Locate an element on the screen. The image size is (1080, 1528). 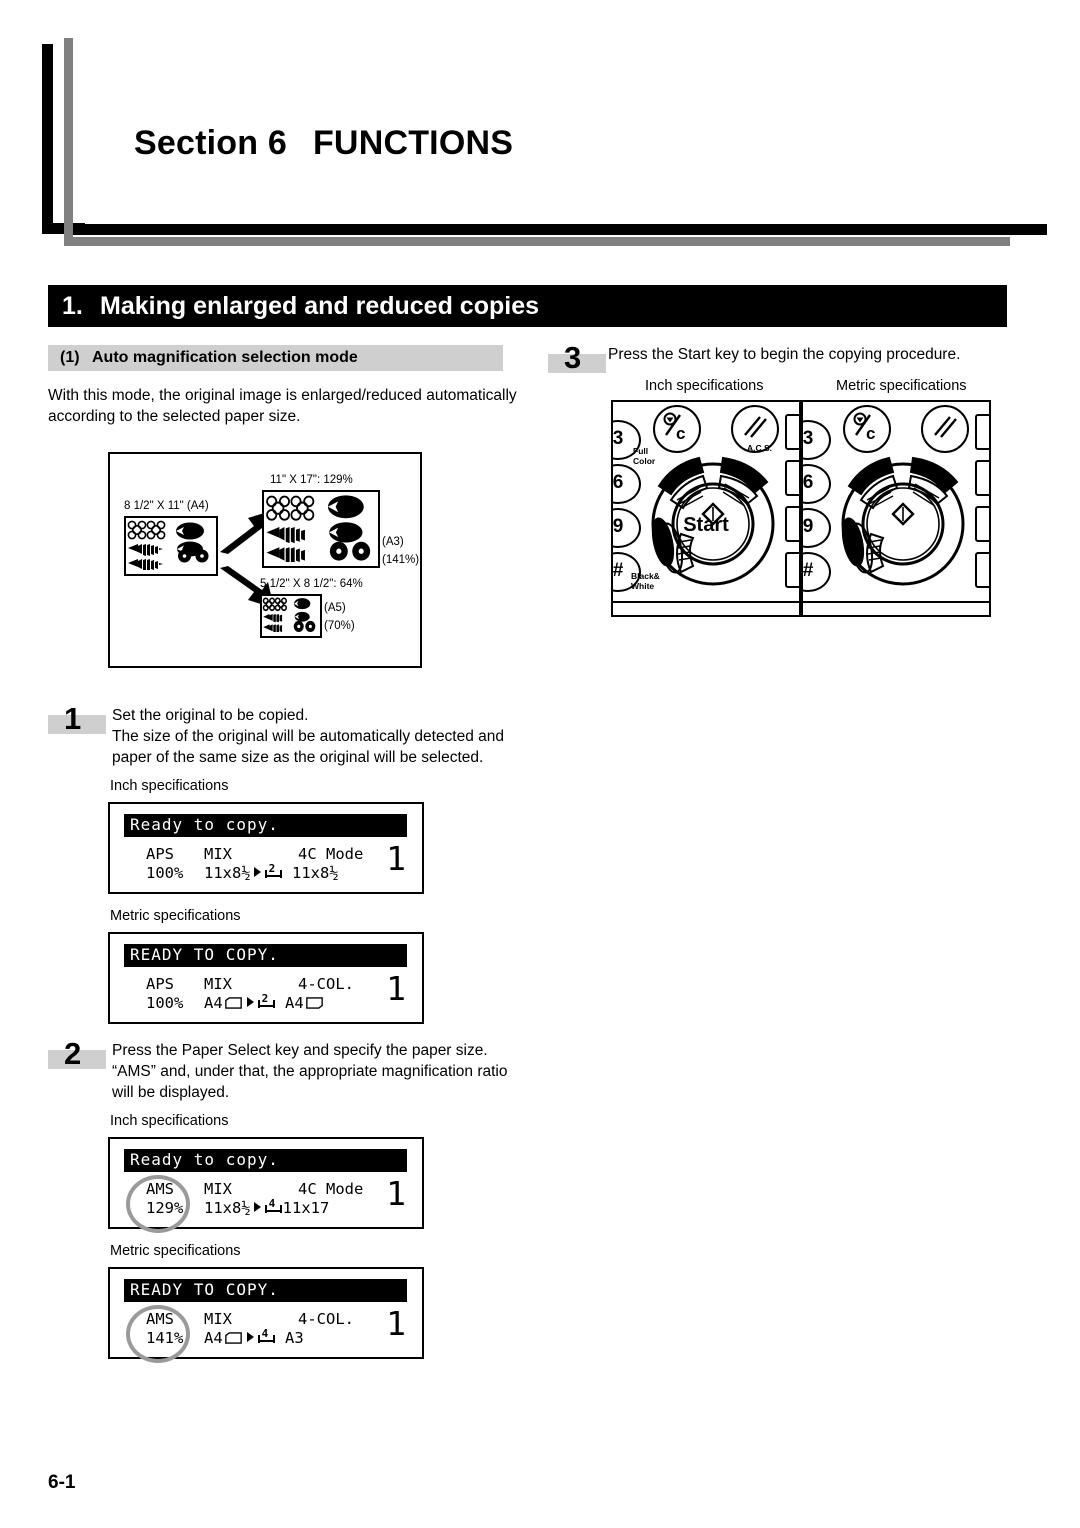
lcd-ratio: 129% is located at coordinates (165, 1208).